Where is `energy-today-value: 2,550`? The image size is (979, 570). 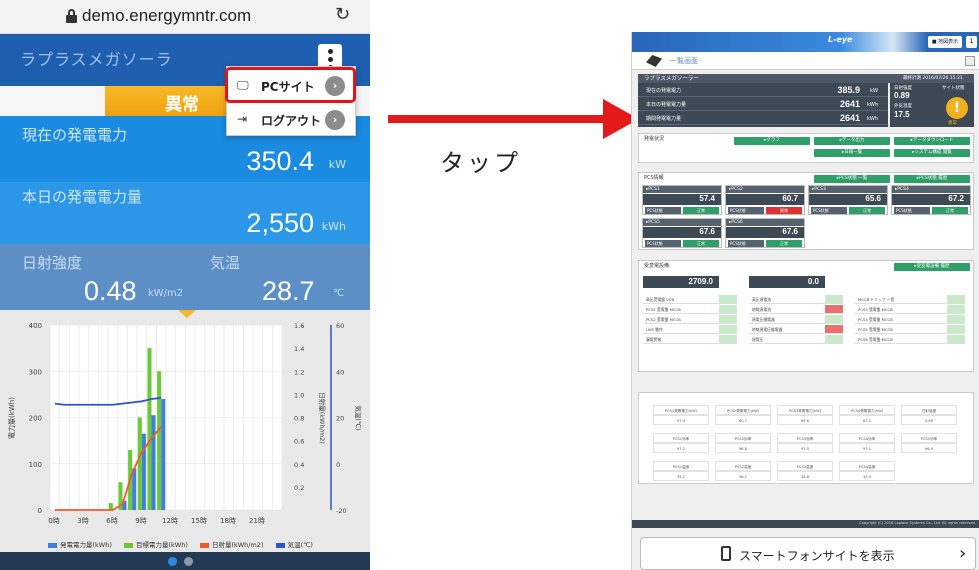
energy-today-value: 2,550 is located at coordinates (280, 223).